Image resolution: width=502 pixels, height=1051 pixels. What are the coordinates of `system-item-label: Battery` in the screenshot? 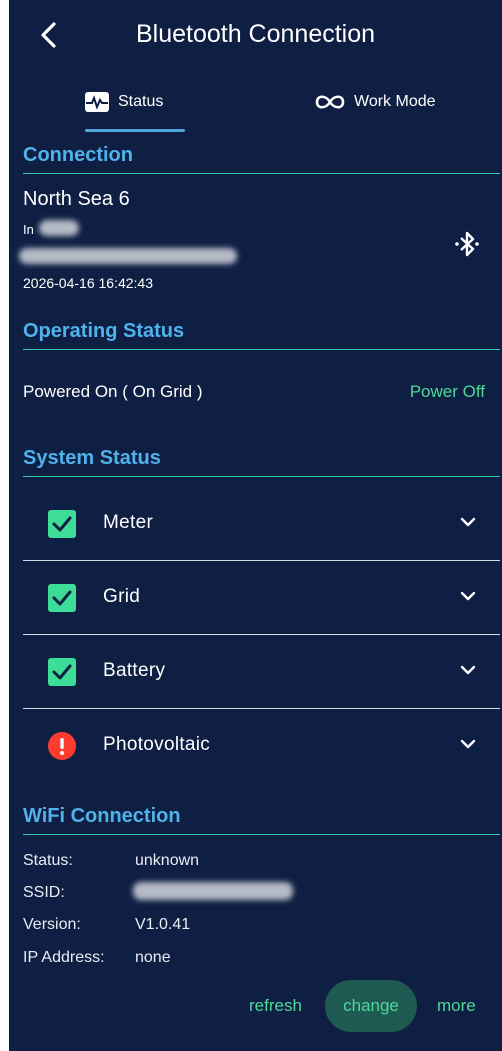 It's located at (134, 670).